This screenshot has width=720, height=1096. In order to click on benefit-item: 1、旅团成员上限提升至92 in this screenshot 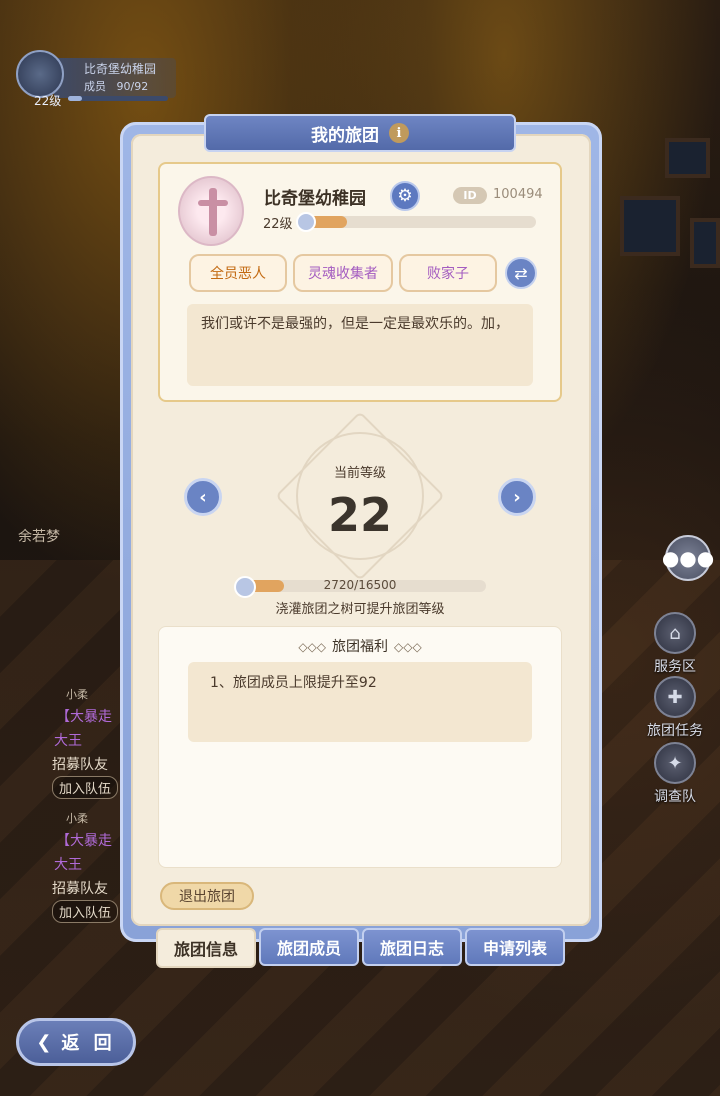, I will do `click(293, 683)`.